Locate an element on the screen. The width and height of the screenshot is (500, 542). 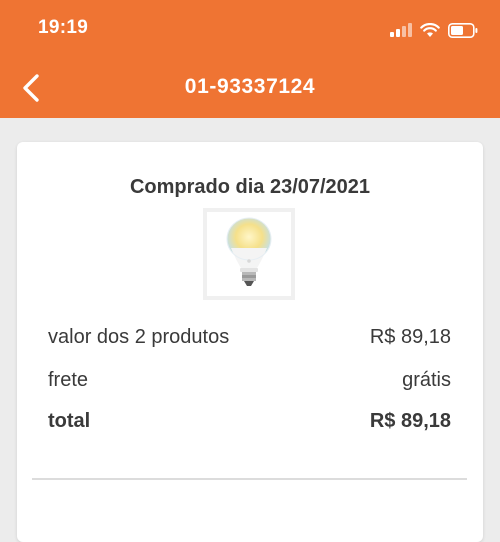
shipping-label: frete is located at coordinates (68, 380).